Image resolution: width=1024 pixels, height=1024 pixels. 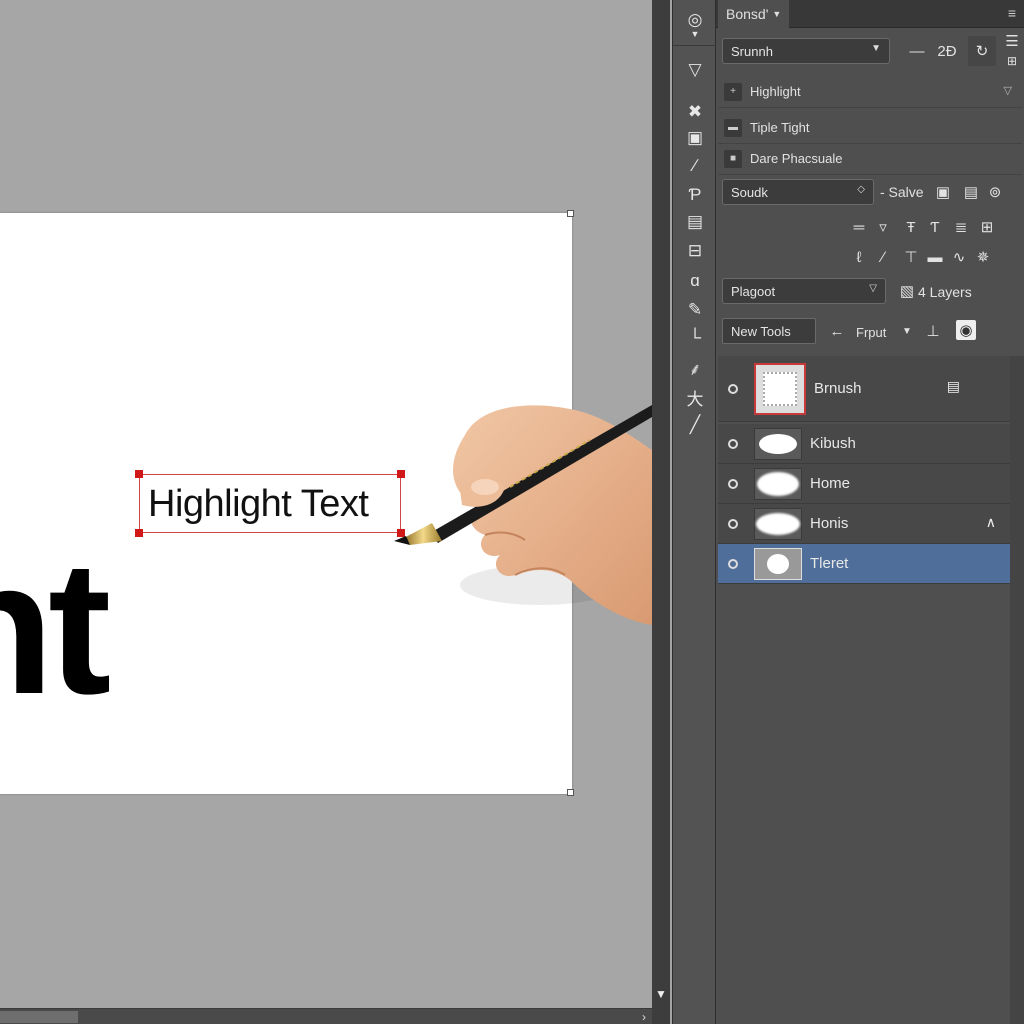 I want to click on layer-item: Brnush ▤, so click(x=864, y=389).